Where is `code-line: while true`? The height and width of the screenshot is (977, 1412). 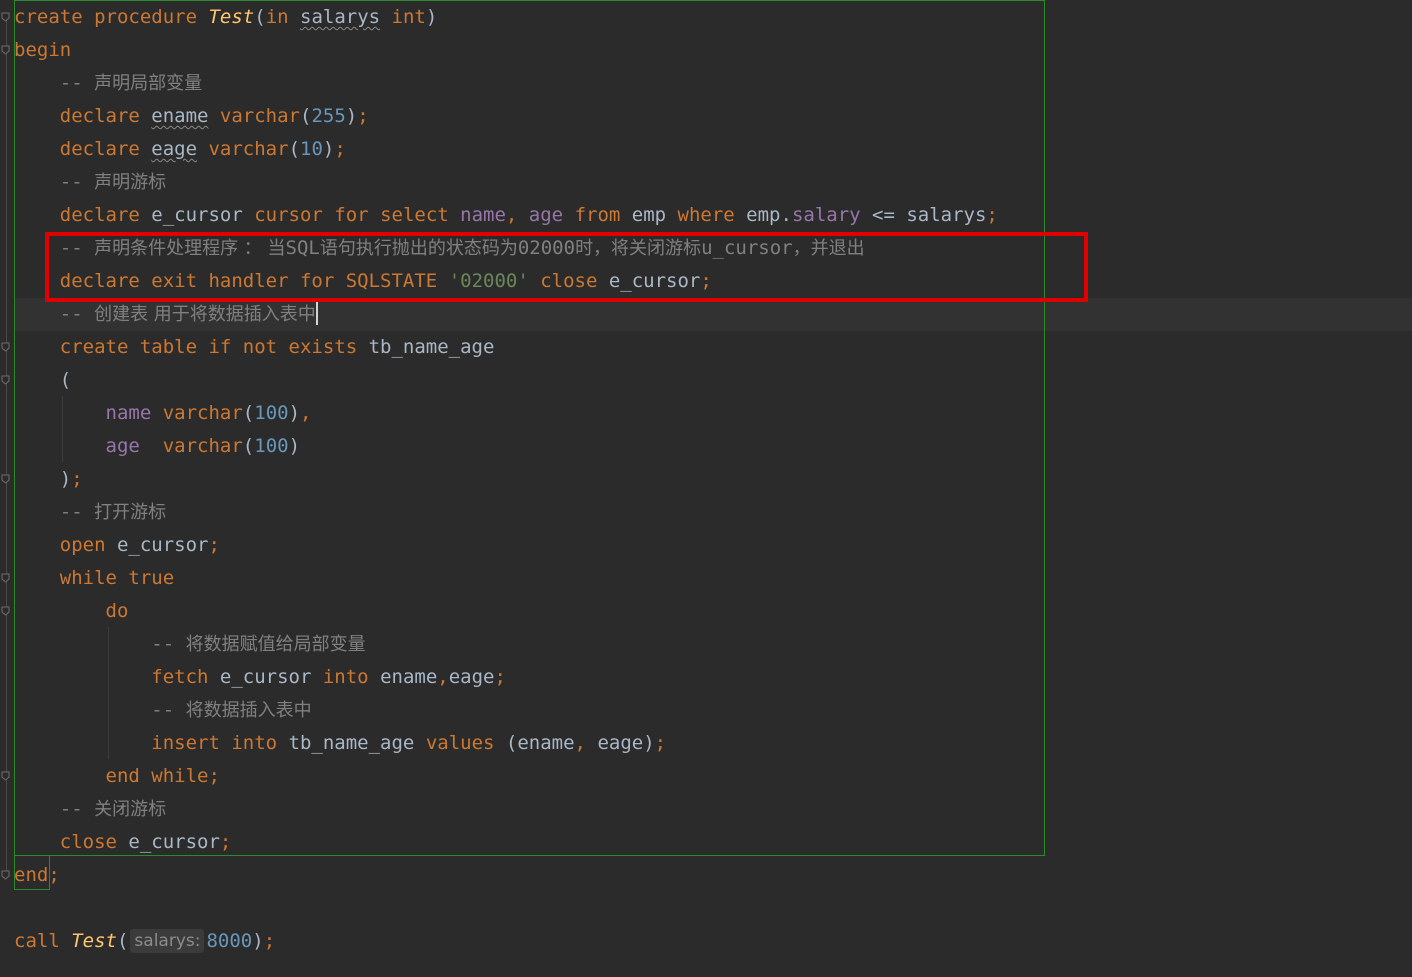 code-line: while true is located at coordinates (94, 578).